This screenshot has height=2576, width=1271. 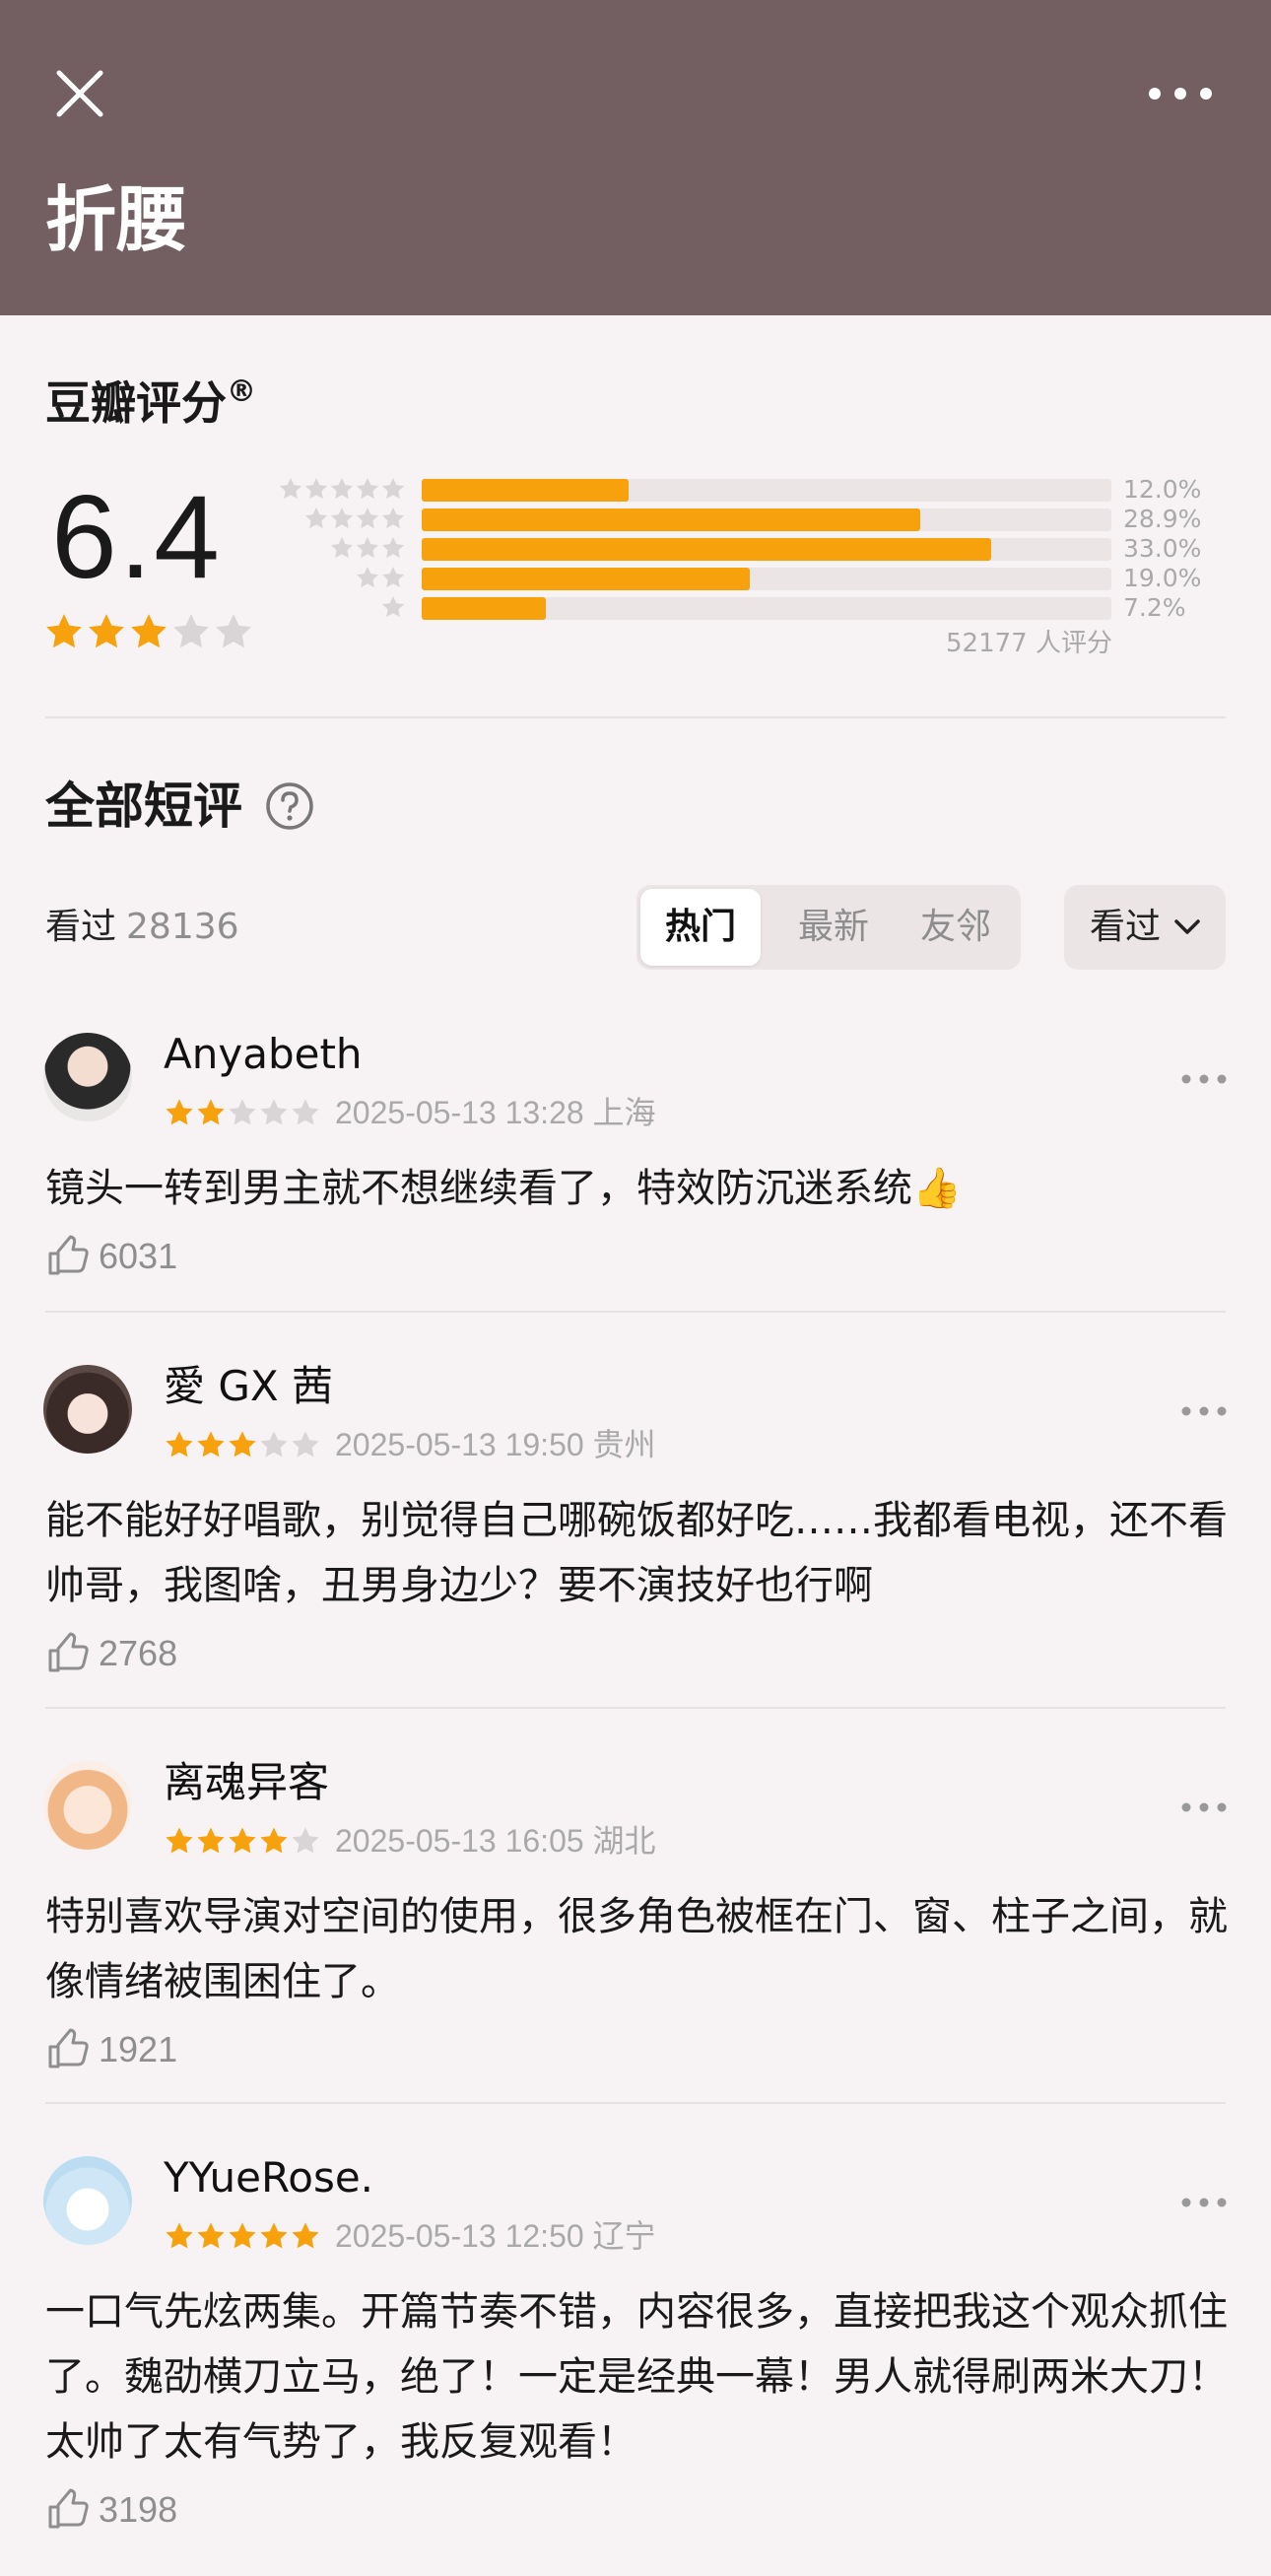 I want to click on distribution-row: 12.0%, so click(x=750, y=488).